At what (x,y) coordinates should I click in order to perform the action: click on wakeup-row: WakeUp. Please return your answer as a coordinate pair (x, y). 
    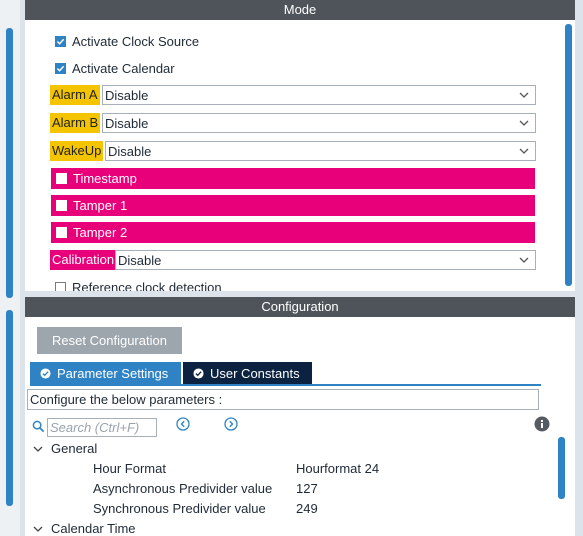
    Looking at the image, I should click on (77, 151).